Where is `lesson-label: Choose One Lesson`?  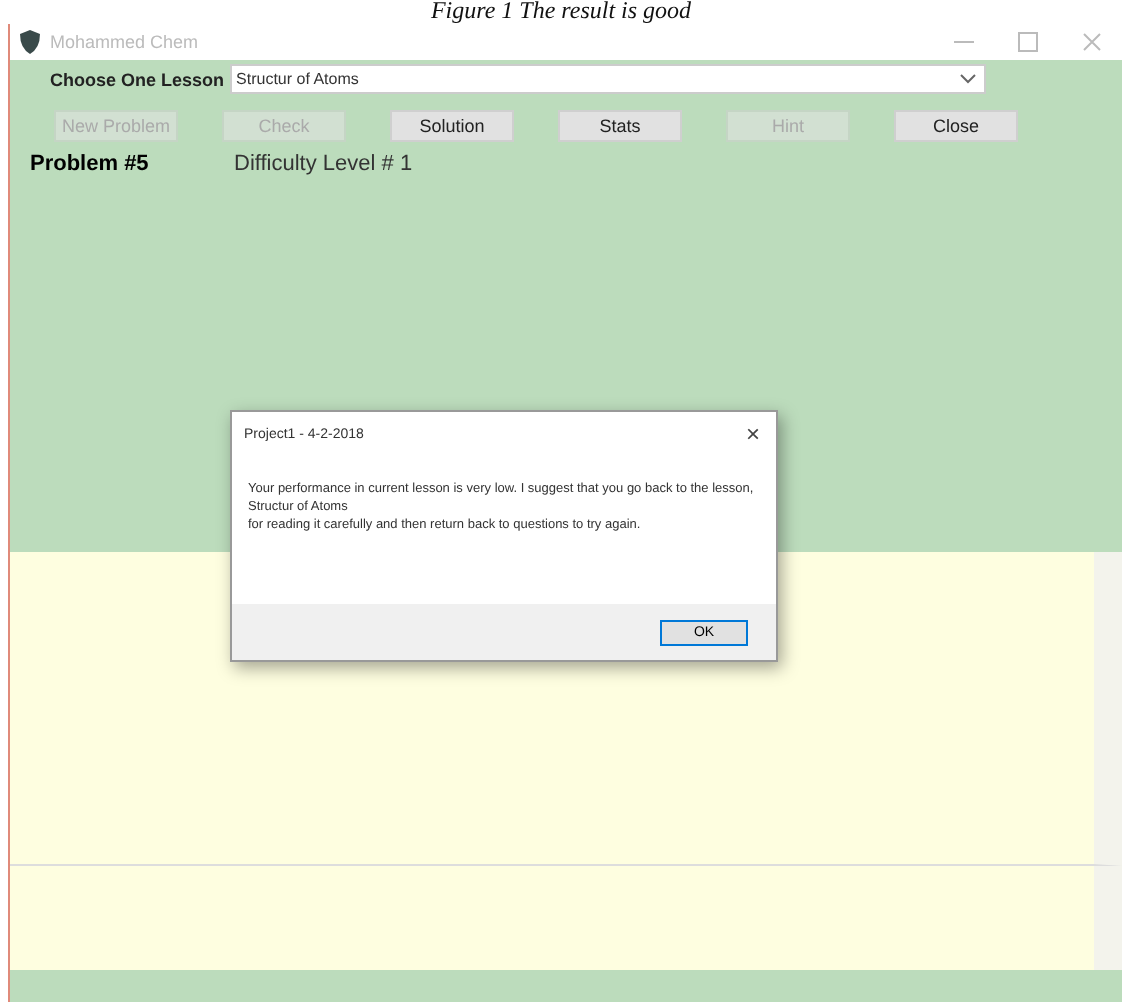 lesson-label: Choose One Lesson is located at coordinates (137, 79).